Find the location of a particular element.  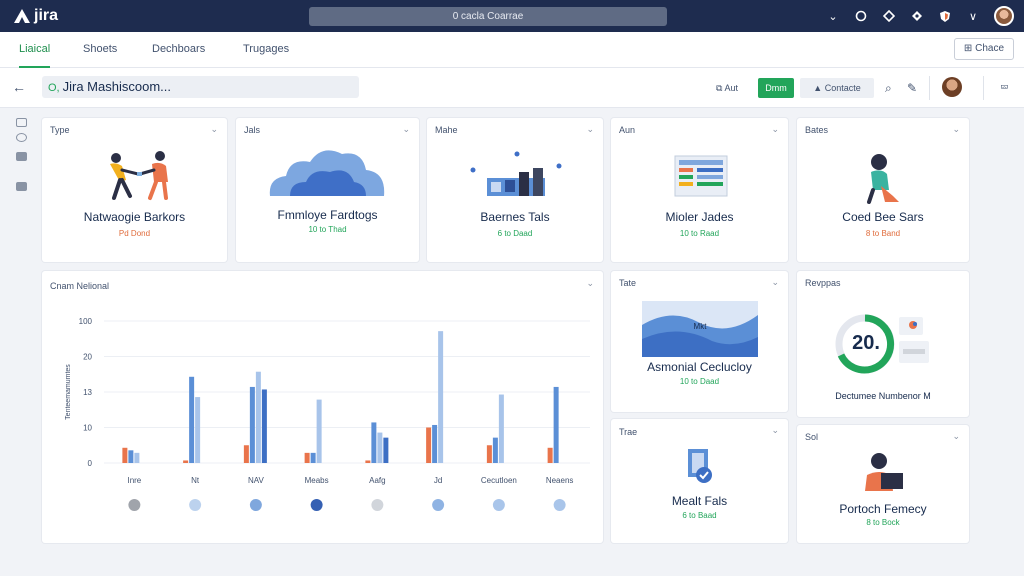

x-tick-label: Cecutloen is located at coordinates (499, 480).